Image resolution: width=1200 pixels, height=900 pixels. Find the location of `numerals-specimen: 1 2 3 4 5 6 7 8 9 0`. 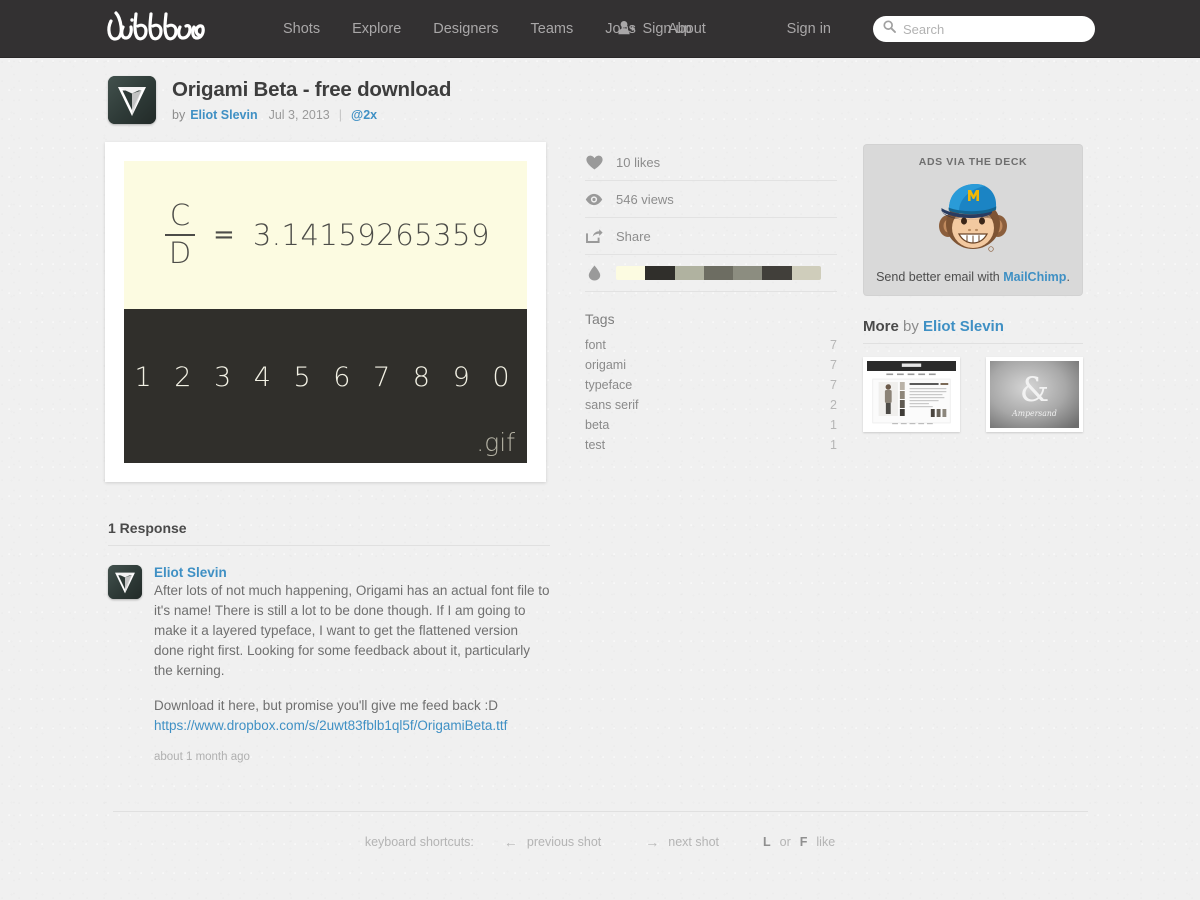

numerals-specimen: 1 2 3 4 5 6 7 8 9 0 is located at coordinates (325, 377).